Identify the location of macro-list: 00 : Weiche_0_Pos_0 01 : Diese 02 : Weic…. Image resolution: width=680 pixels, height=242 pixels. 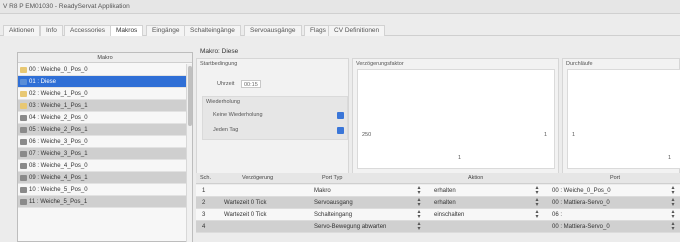
(102, 136).